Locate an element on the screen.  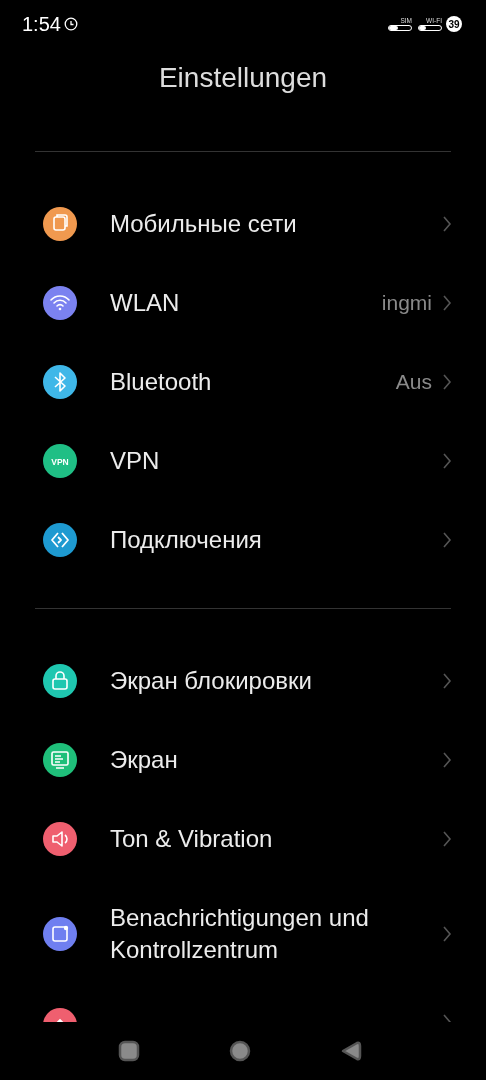
vpn-icon: VPN is located at coordinates (60, 460).